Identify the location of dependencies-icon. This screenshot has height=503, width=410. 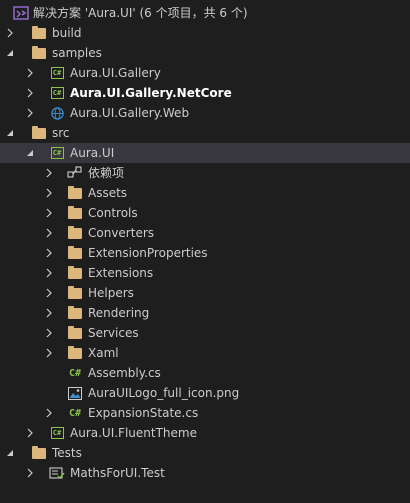
(75, 173).